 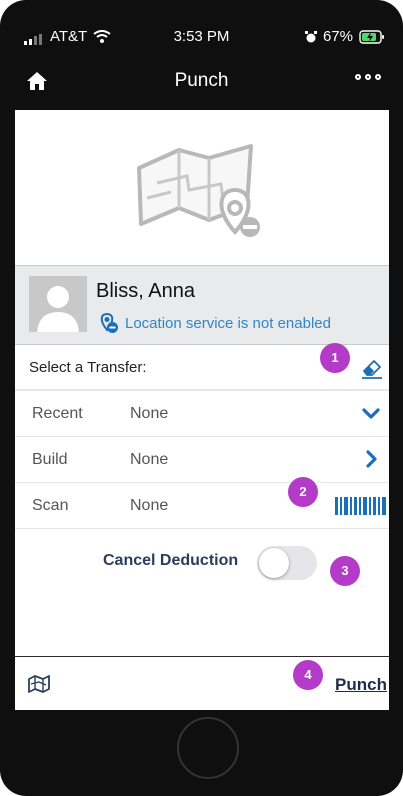 What do you see at coordinates (88, 367) in the screenshot?
I see `transfer-header-label: Select a Transfer:` at bounding box center [88, 367].